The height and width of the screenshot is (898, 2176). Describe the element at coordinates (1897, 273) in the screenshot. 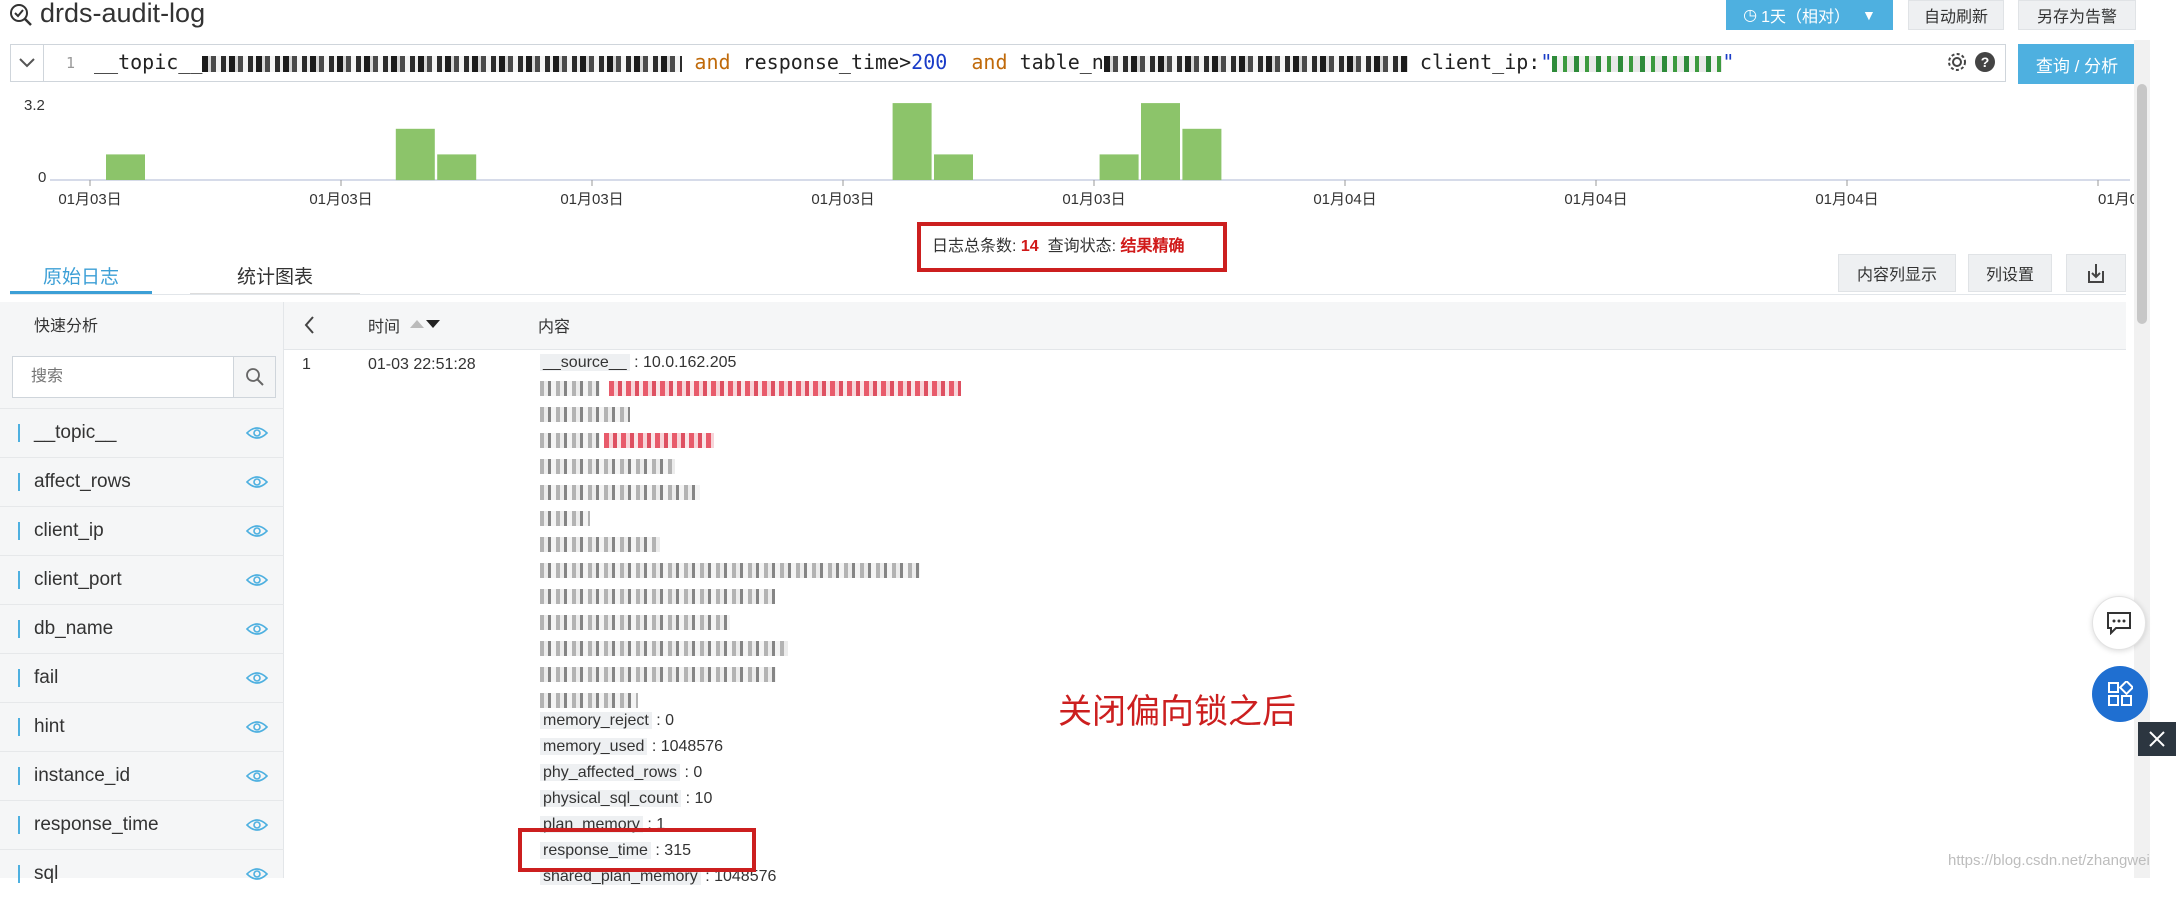

I see `content-columns-button: 内容列显示` at that location.